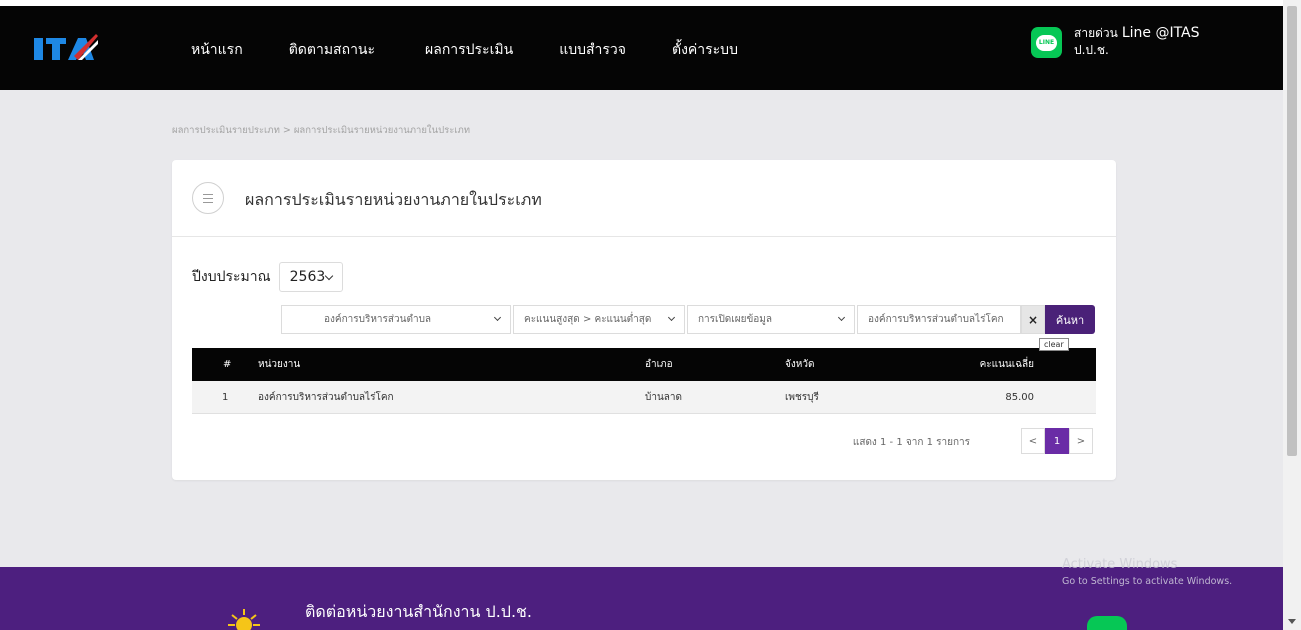 This screenshot has height=630, width=1301. I want to click on card-header: ผลการประเมินรายหน่วยงานภายในประเภท, so click(644, 198).